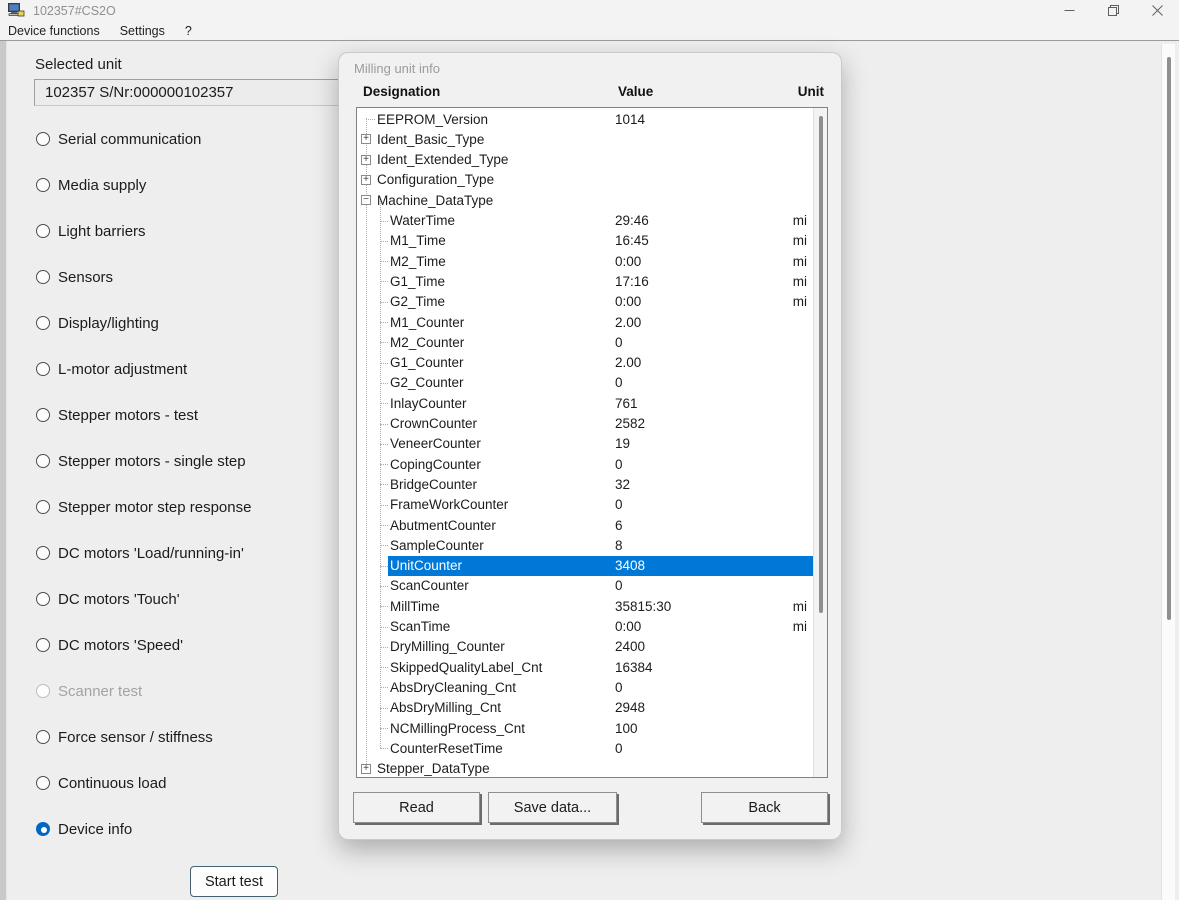  What do you see at coordinates (592, 606) in the screenshot?
I see `tree-row-milltime: MillTime 35815:30 mi` at bounding box center [592, 606].